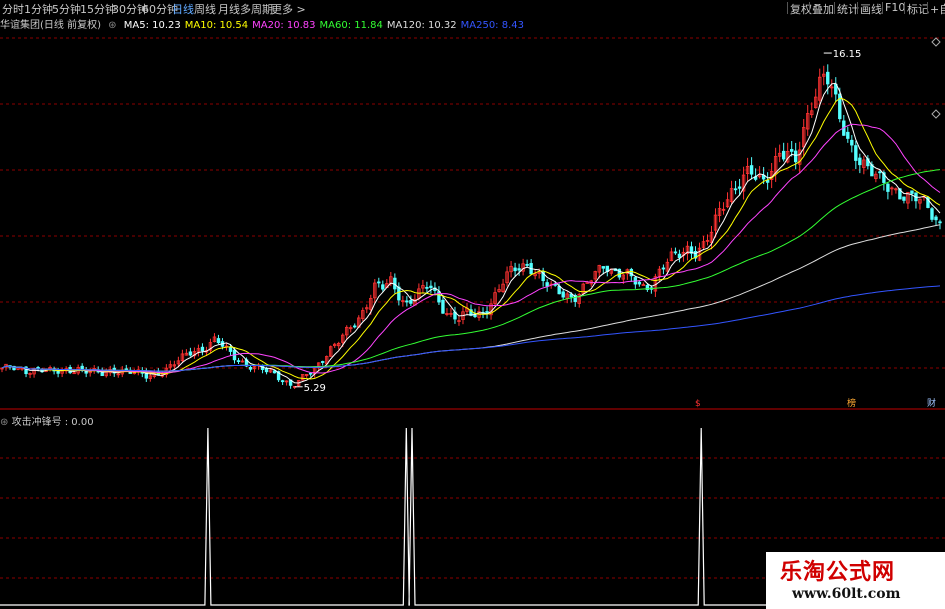 Image resolution: width=945 pixels, height=609 pixels. What do you see at coordinates (931, 403) in the screenshot?
I see `event-marker: 财` at bounding box center [931, 403].